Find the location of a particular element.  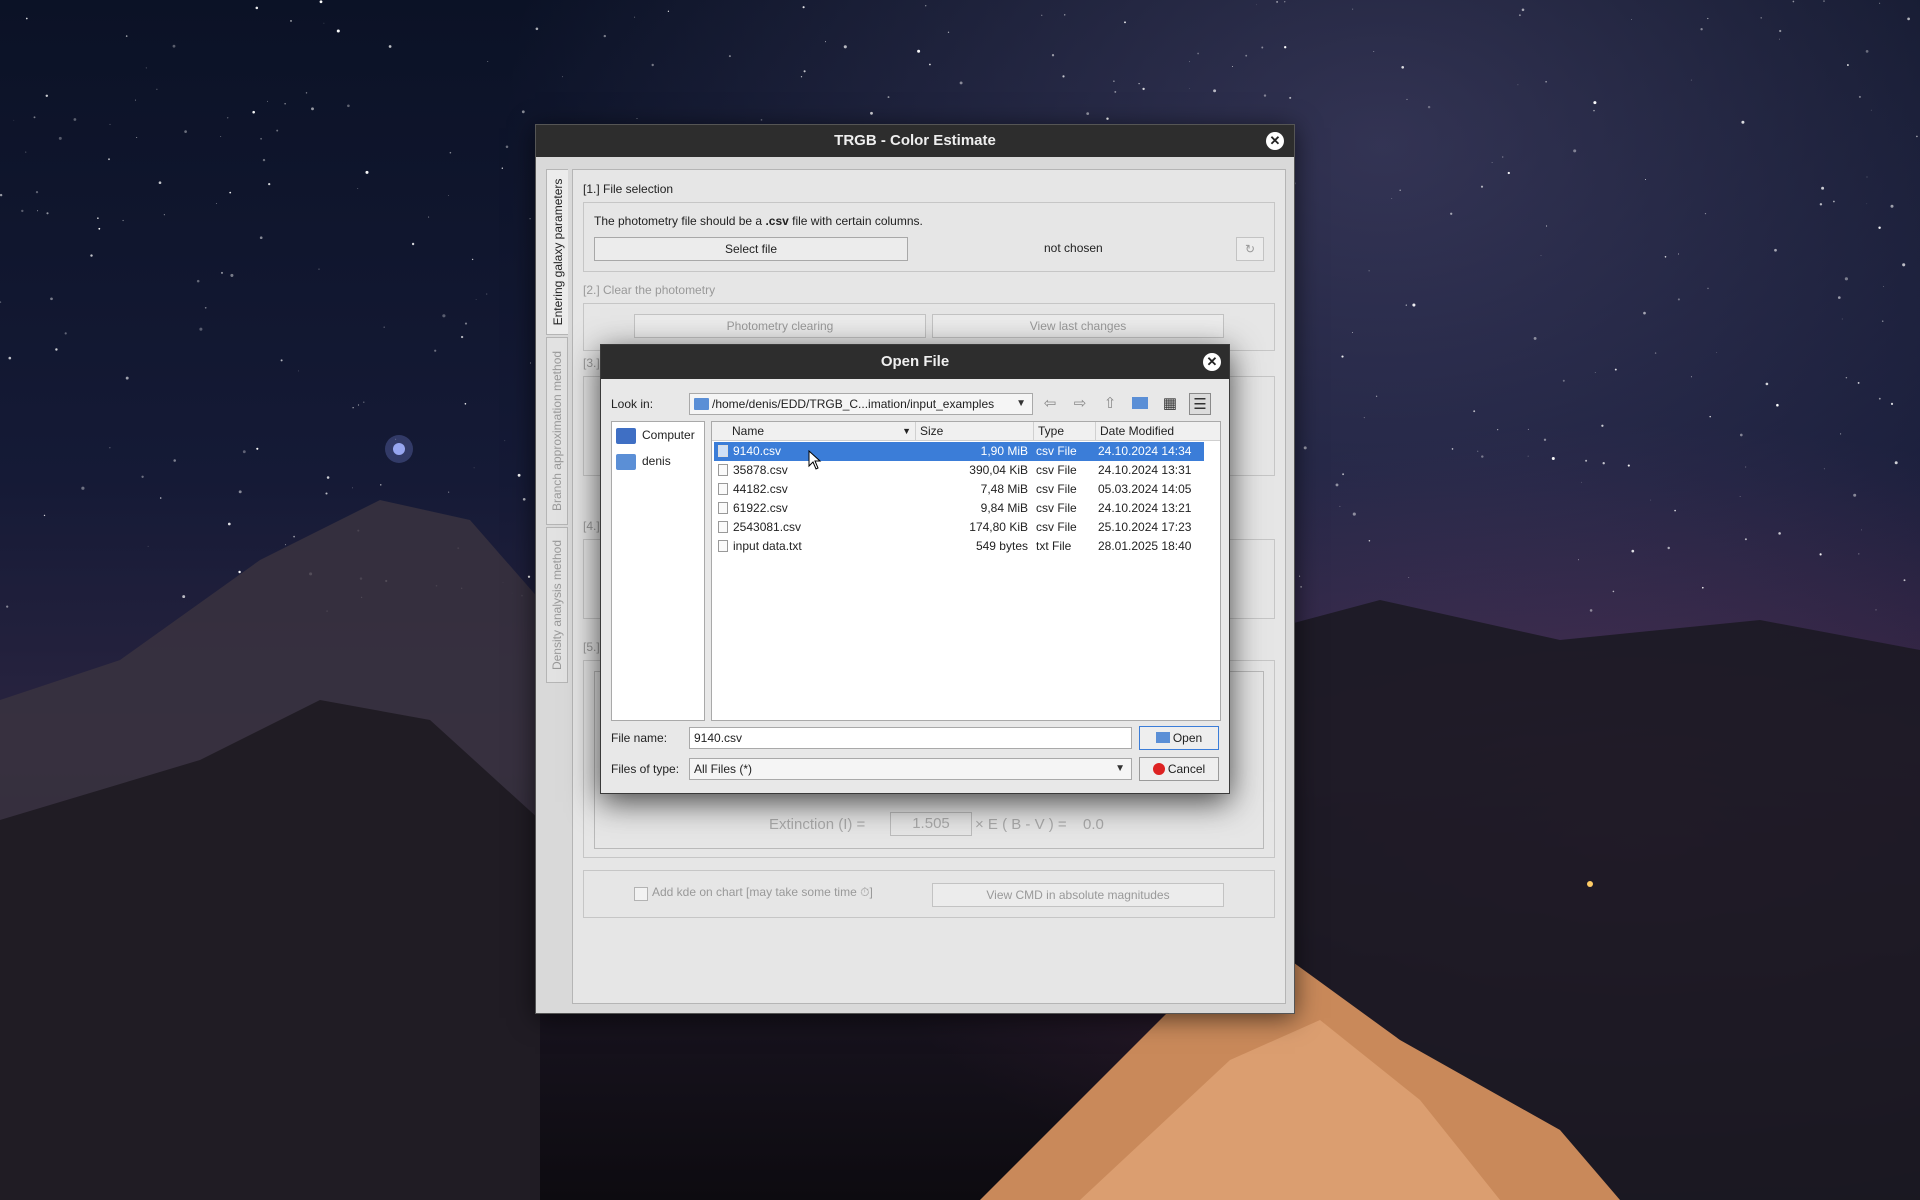

file-type-cell: txt File is located at coordinates (1054, 546).